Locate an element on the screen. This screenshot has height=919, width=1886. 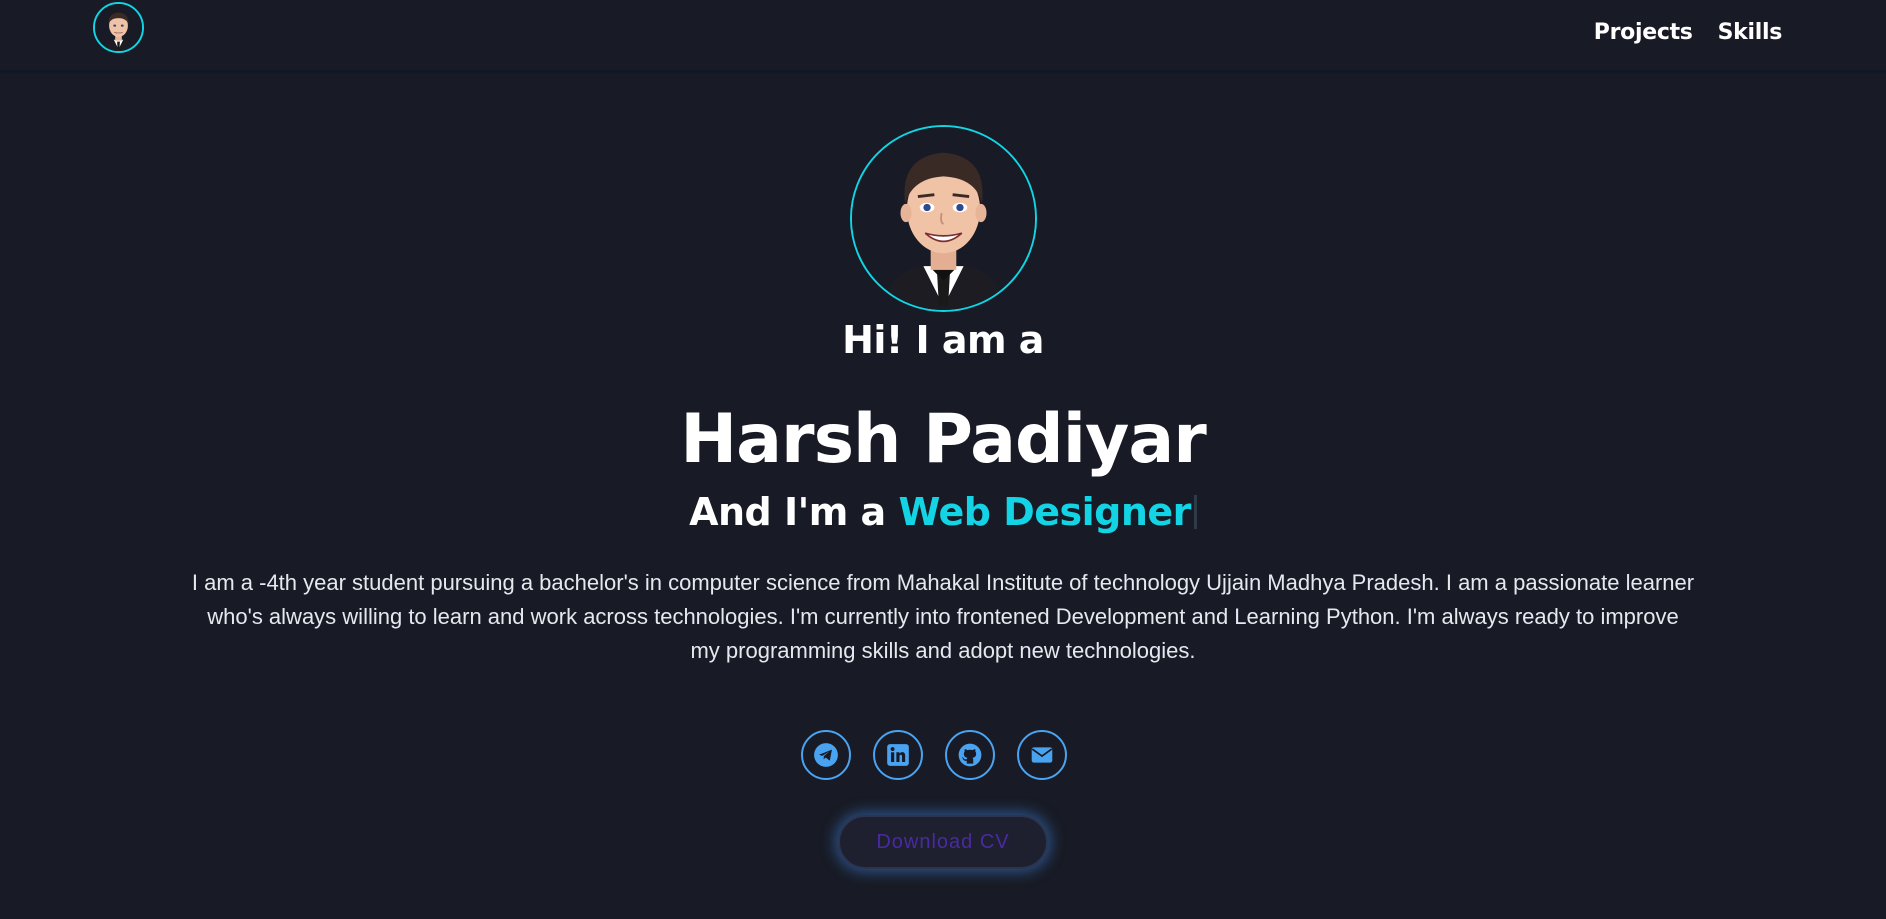
linkedin-icon is located at coordinates (898, 755).